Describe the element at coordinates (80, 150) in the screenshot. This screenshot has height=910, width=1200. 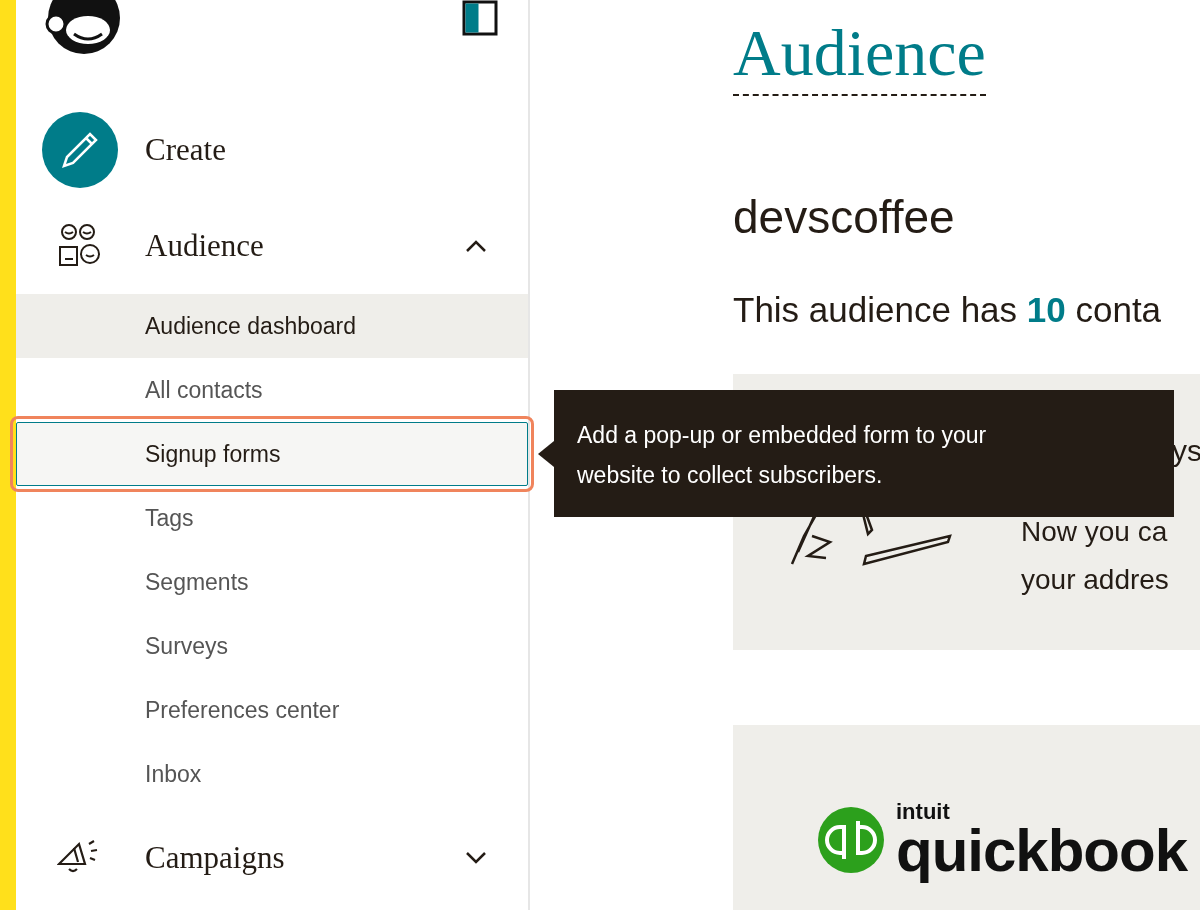
I see `pencil-icon` at that location.